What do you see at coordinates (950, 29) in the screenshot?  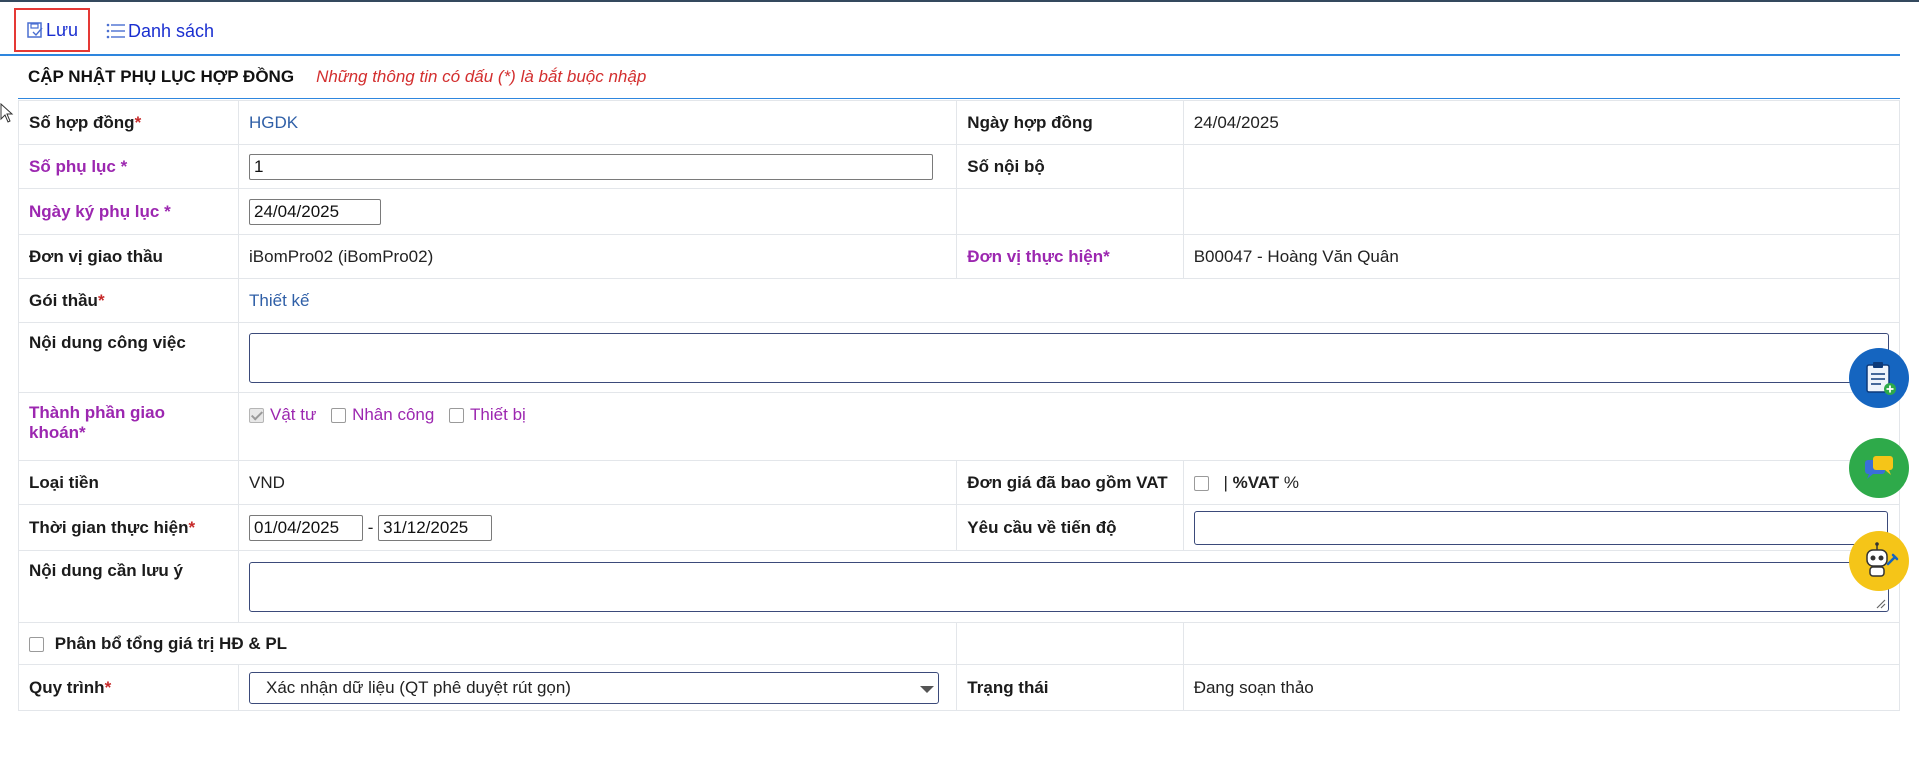 I see `toolbar: Lưu Danh sách` at bounding box center [950, 29].